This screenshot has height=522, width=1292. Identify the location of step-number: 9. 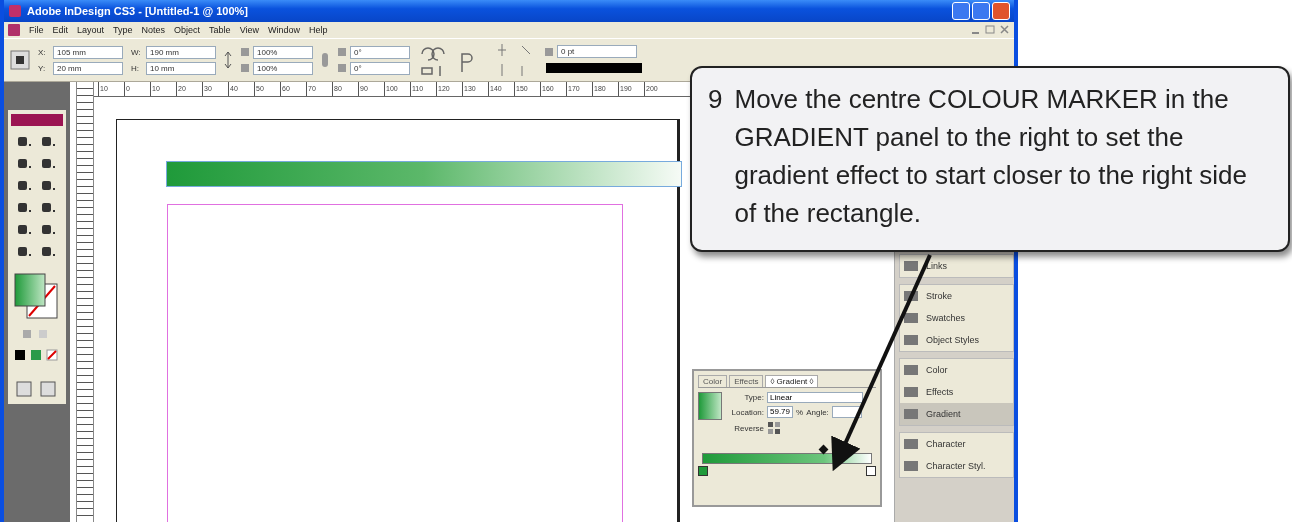
(715, 99).